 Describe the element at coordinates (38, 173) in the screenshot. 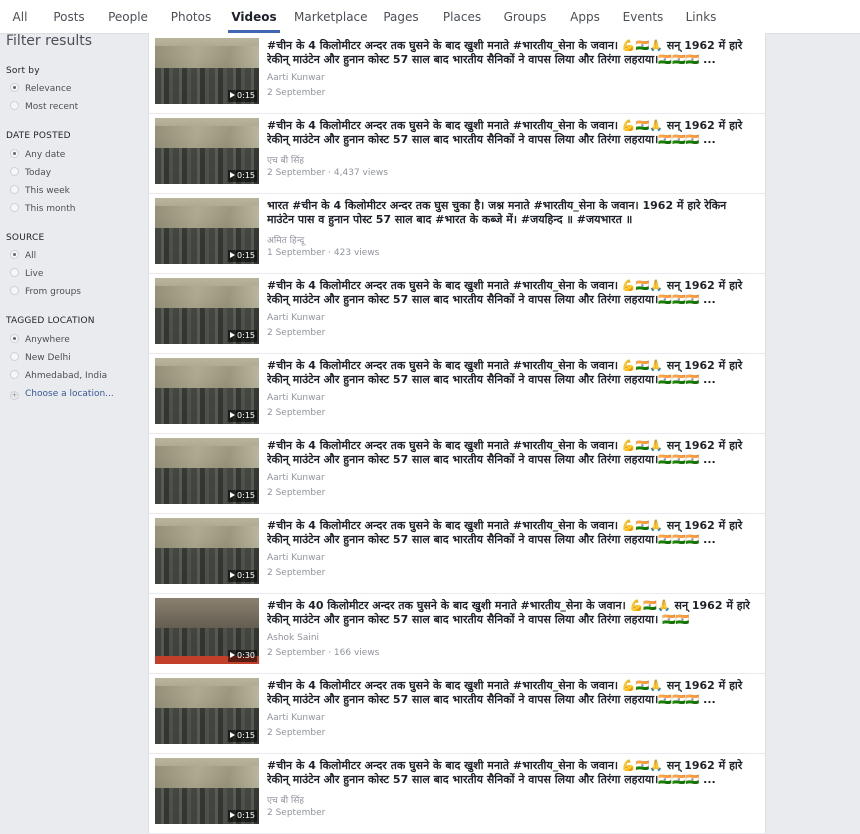

I see `option-label: Today` at that location.